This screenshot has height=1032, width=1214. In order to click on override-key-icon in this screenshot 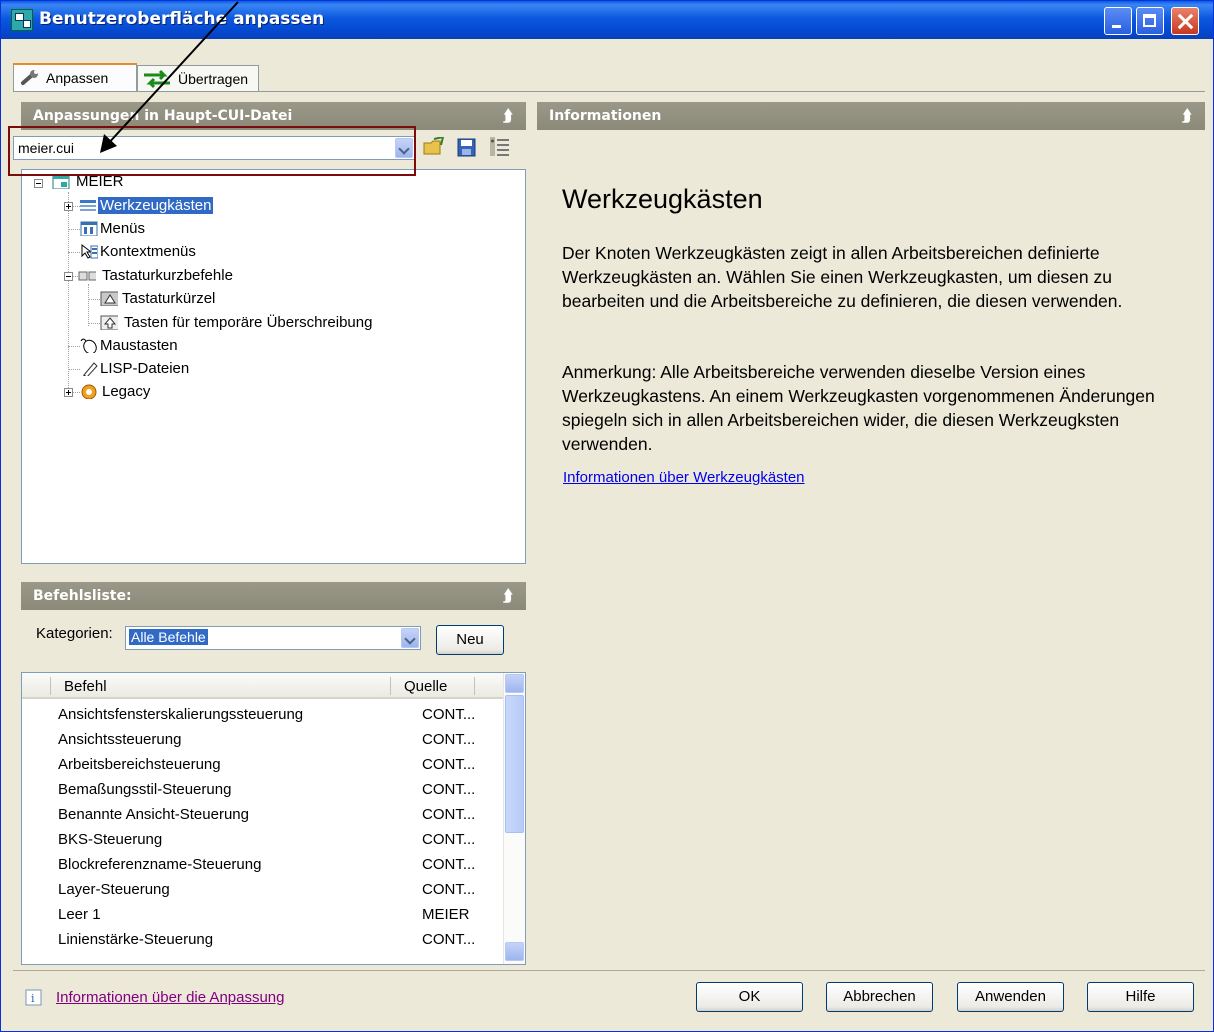, I will do `click(109, 322)`.